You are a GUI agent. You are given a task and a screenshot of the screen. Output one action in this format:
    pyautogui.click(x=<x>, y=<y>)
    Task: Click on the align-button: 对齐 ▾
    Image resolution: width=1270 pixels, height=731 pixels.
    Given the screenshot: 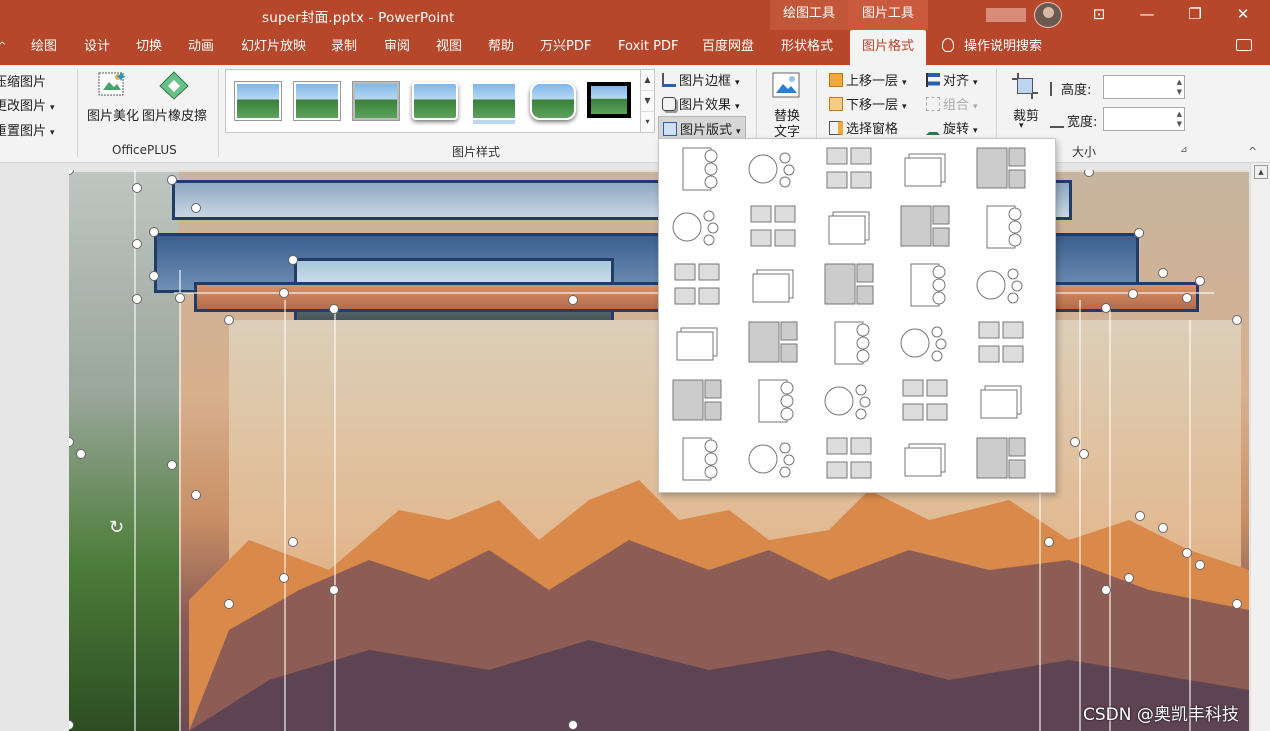 What is the action you would take?
    pyautogui.click(x=952, y=79)
    